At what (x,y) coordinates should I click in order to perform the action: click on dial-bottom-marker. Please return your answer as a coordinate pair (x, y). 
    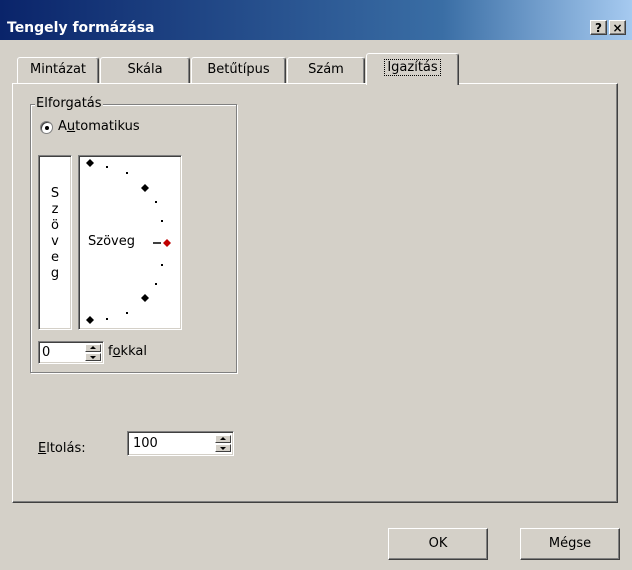
    Looking at the image, I should click on (90, 320).